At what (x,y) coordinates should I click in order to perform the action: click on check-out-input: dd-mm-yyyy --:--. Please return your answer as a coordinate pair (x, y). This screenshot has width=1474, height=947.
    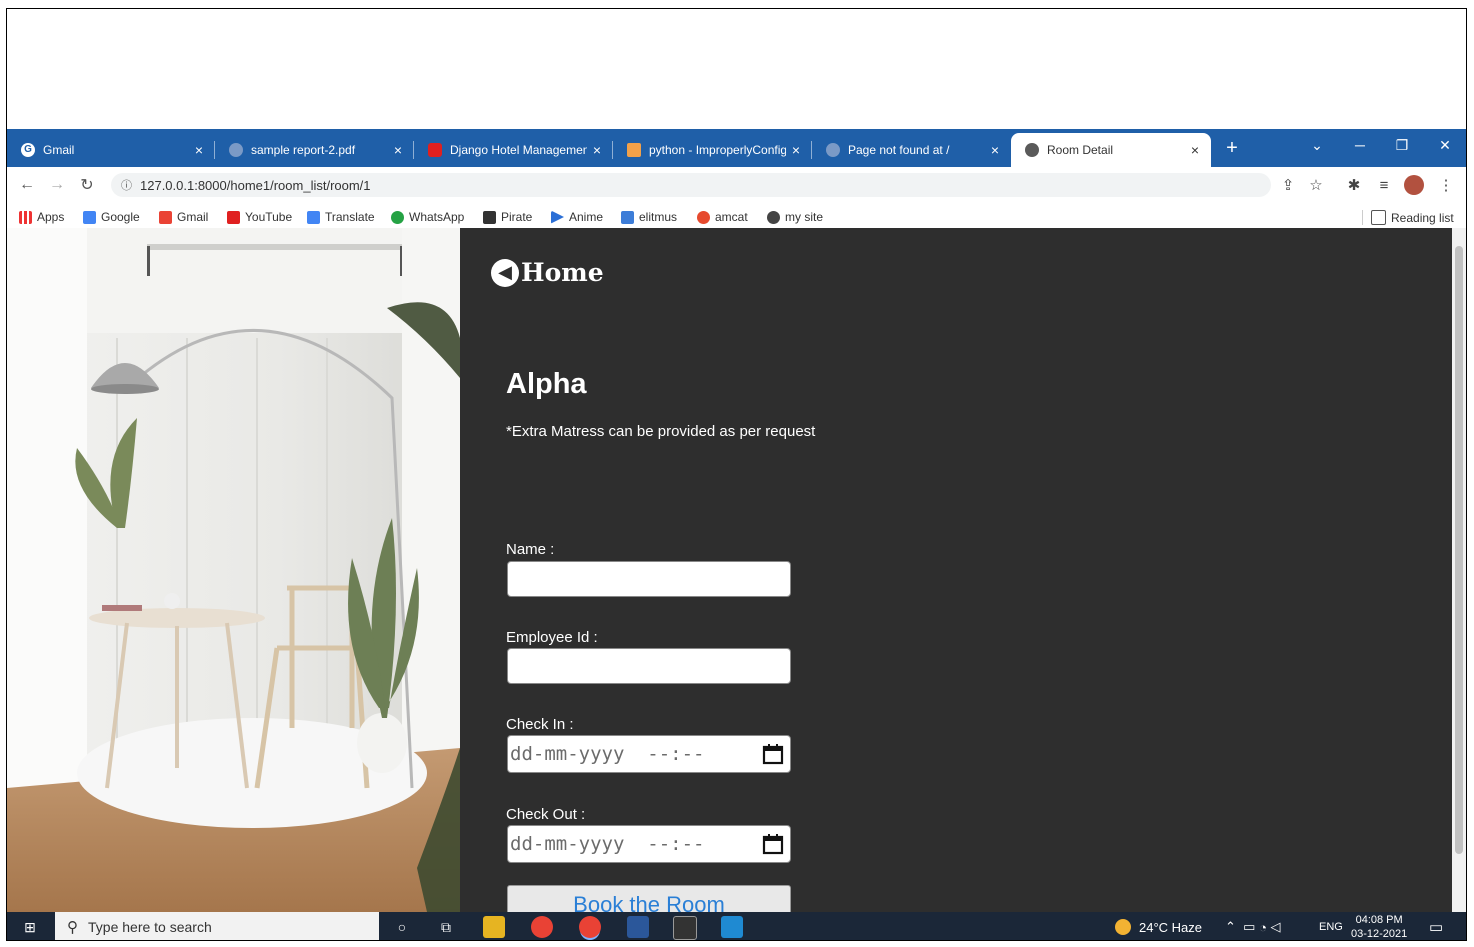
    Looking at the image, I should click on (649, 844).